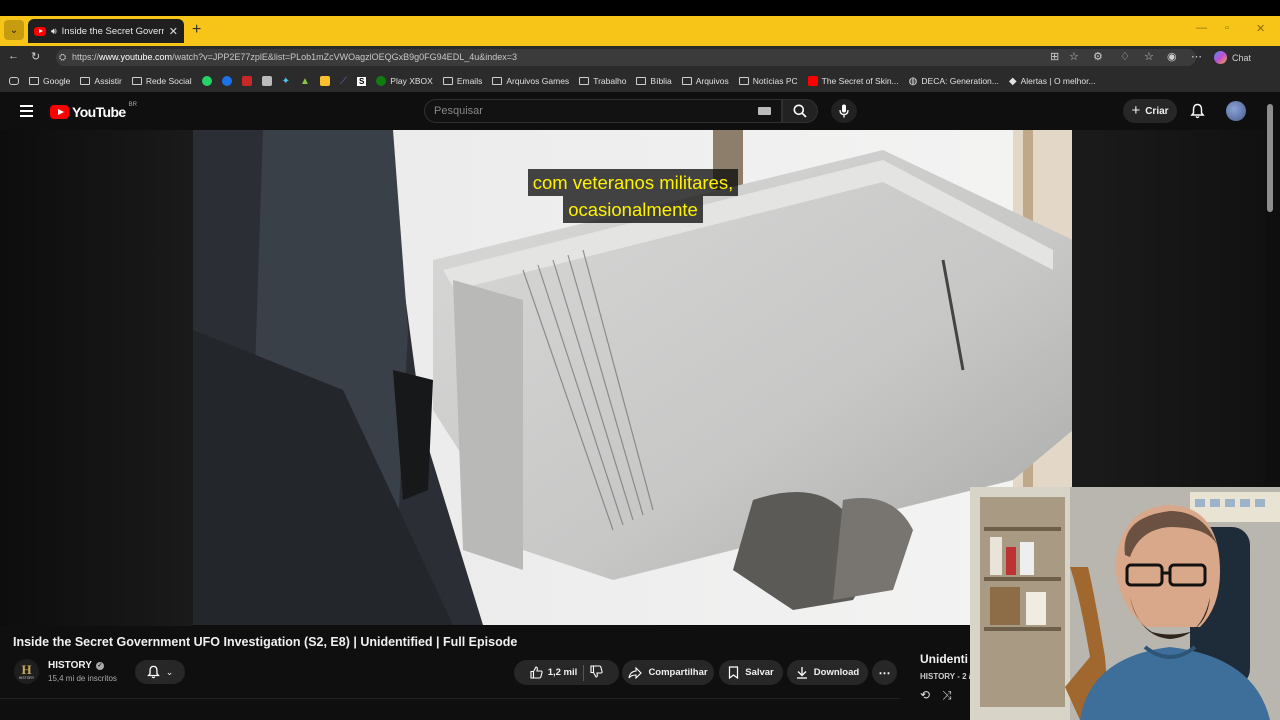 This screenshot has width=1280, height=720. I want to click on bookmark-arquivos-games: Arquivos Games, so click(530, 81).